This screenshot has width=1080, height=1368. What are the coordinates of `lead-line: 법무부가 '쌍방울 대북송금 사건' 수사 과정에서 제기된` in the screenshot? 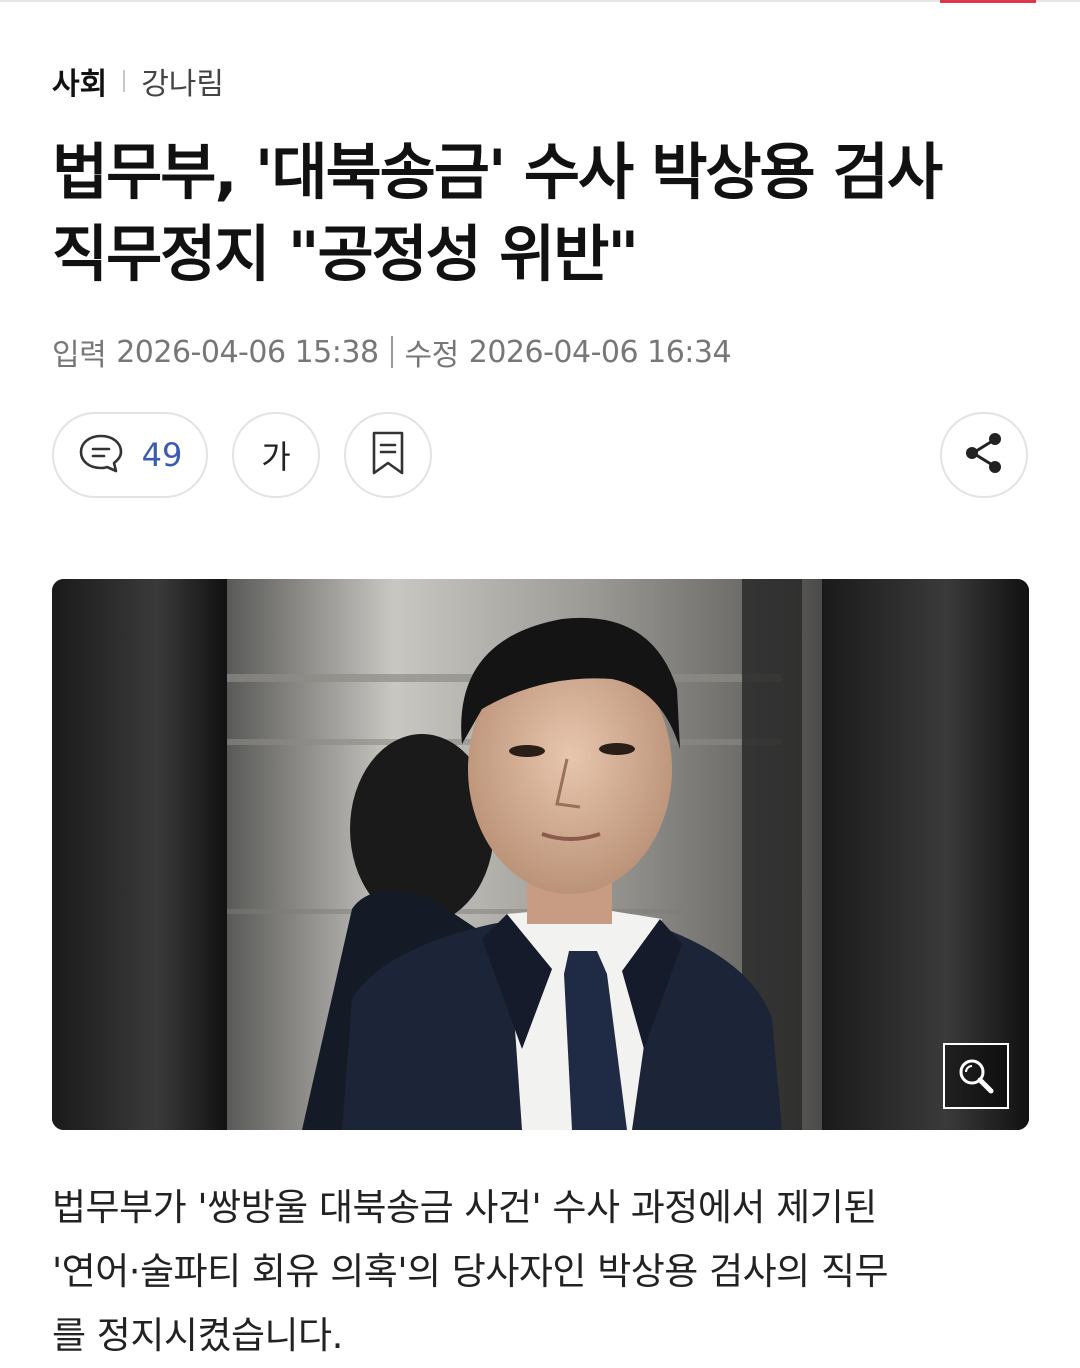 It's located at (464, 1207).